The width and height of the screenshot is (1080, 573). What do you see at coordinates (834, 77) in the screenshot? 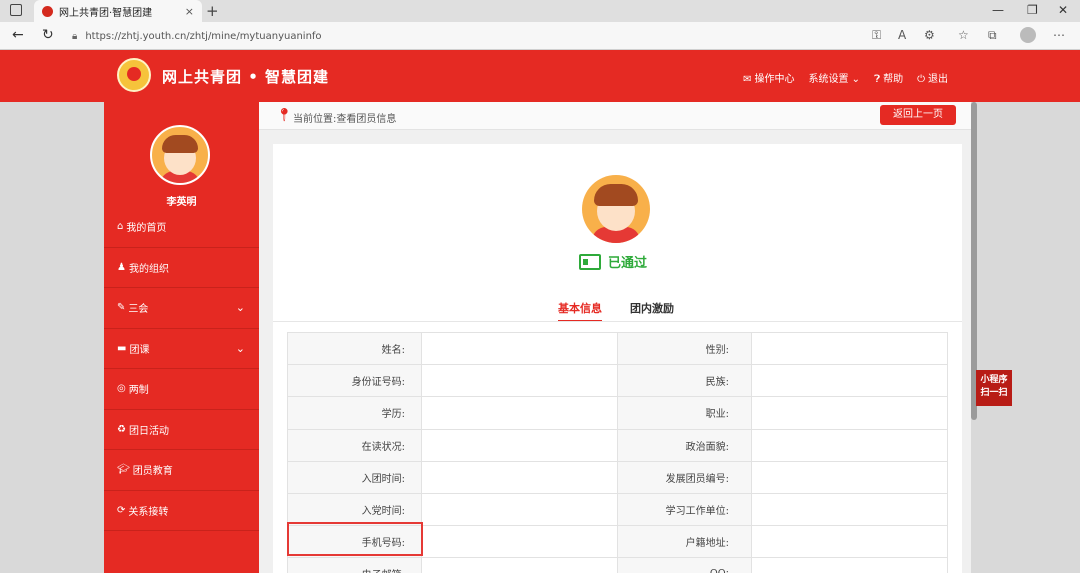
I see `nav-system-settings: 系统设置 ⌄` at bounding box center [834, 77].